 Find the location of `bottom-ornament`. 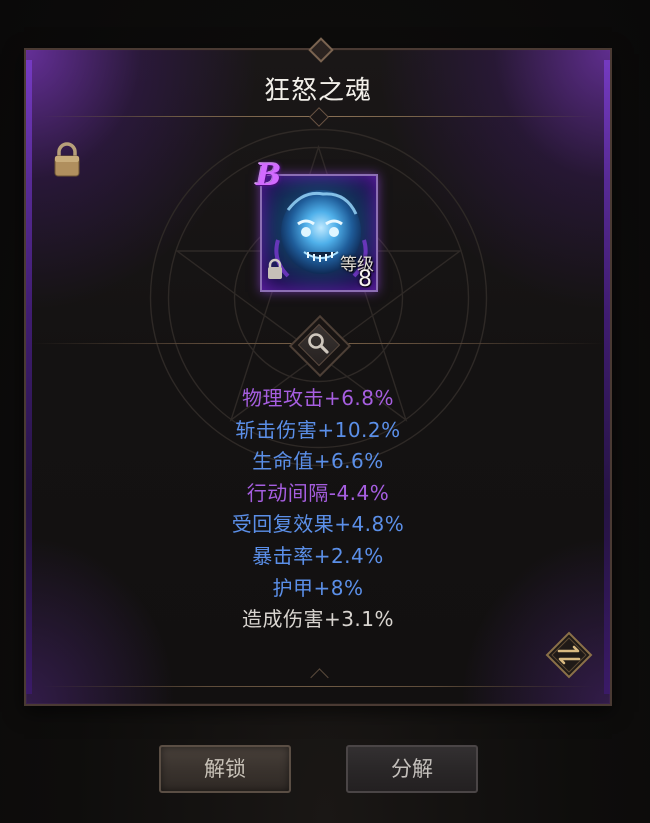

bottom-ornament is located at coordinates (319, 677).